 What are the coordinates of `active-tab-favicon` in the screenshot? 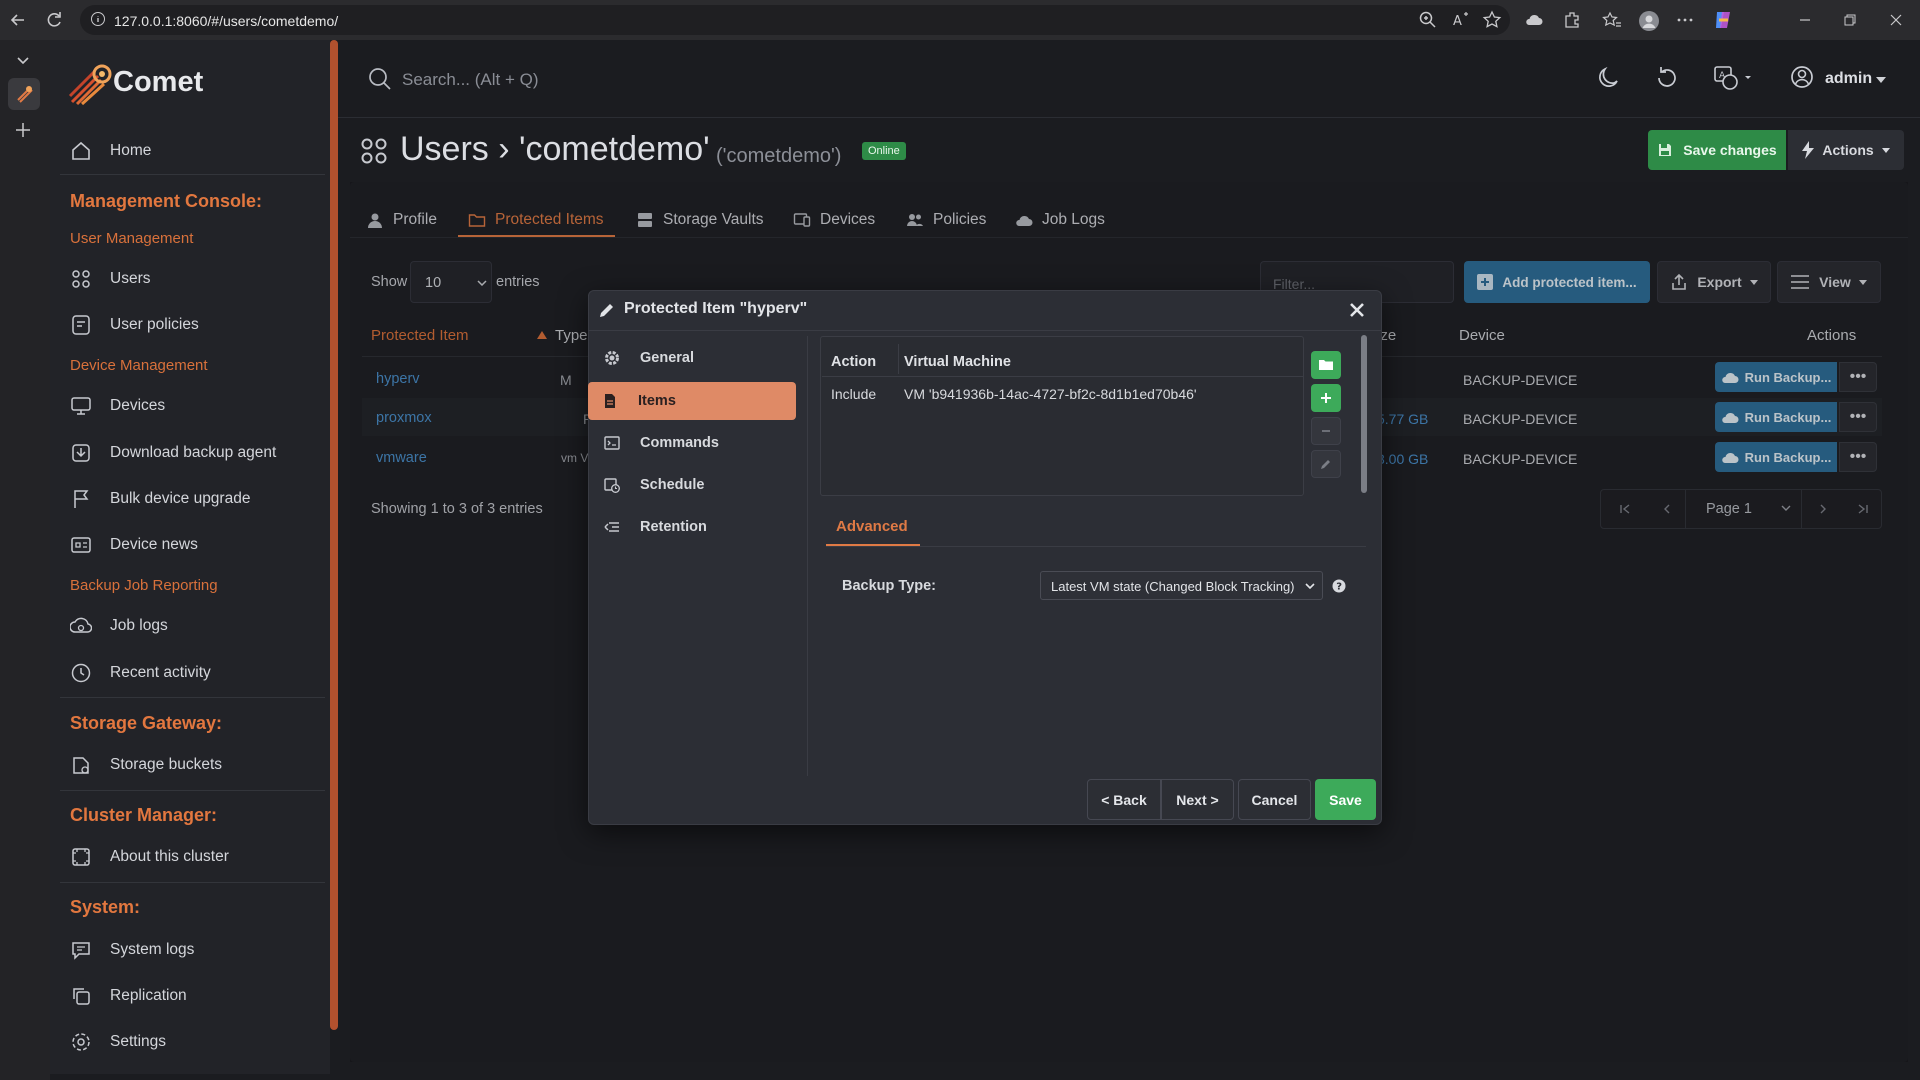 It's located at (24, 94).